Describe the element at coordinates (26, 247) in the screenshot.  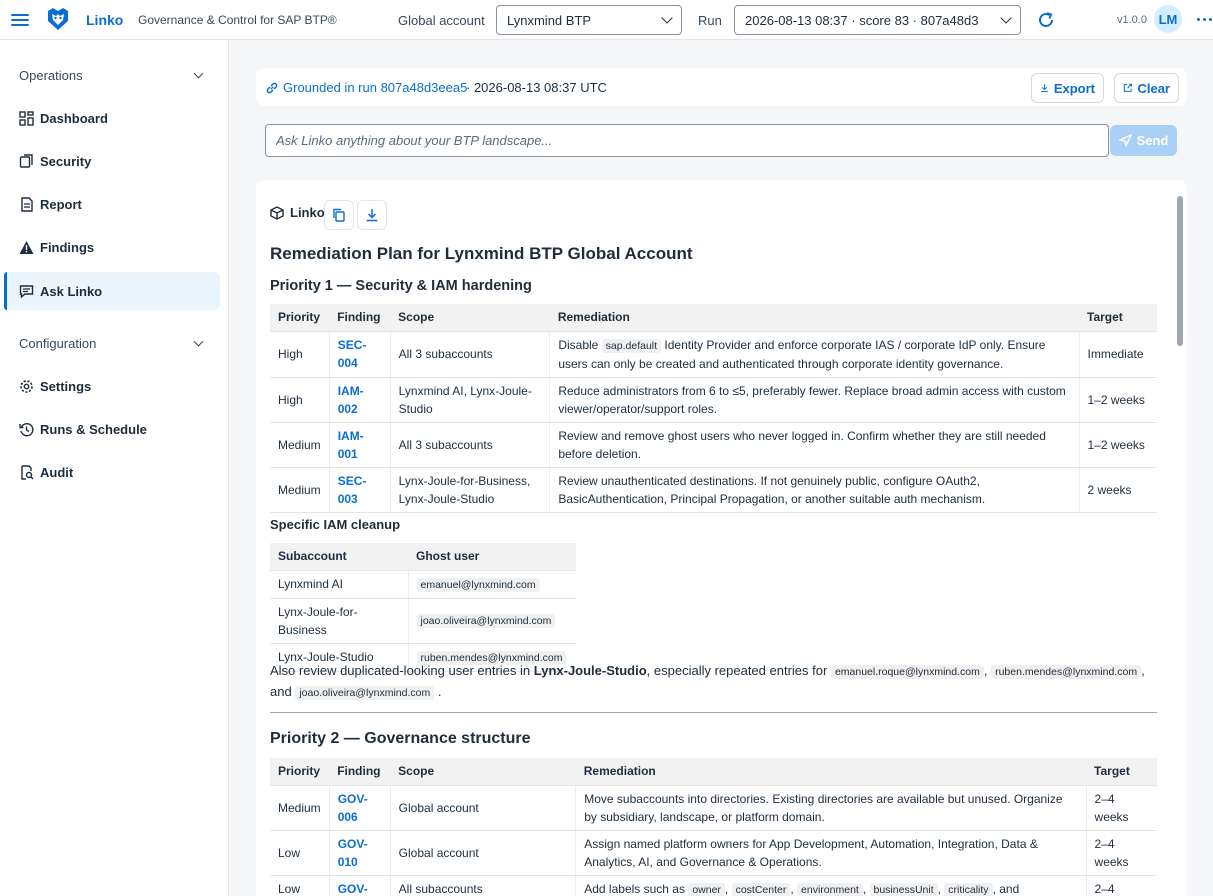
I see `warning-icon` at that location.